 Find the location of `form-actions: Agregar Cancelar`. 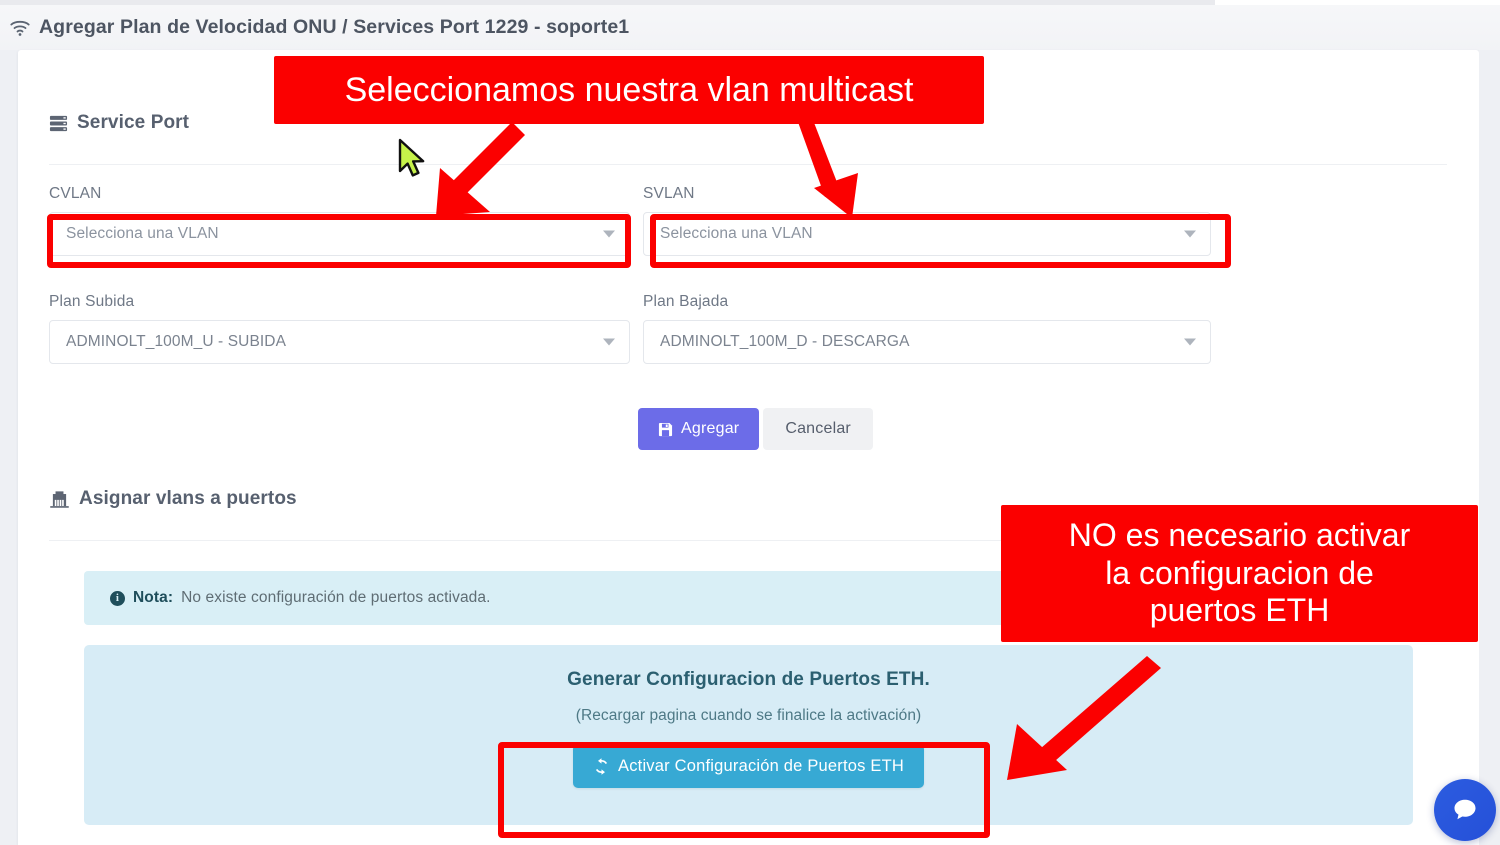

form-actions: Agregar Cancelar is located at coordinates (755, 429).